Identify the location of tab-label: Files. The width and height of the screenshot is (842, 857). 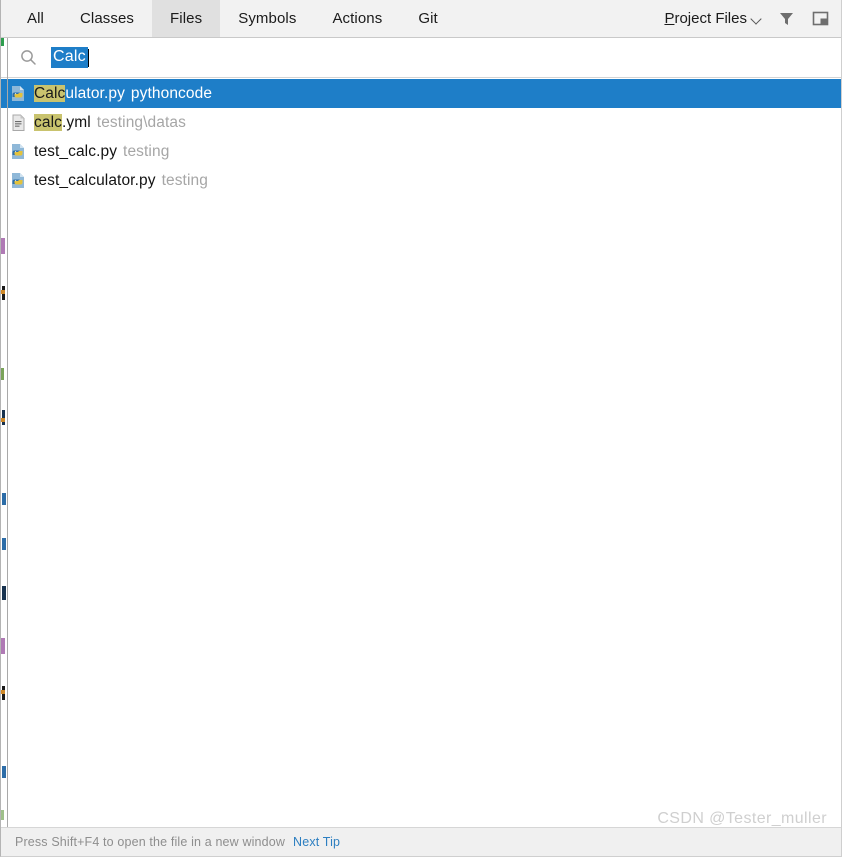
(186, 18).